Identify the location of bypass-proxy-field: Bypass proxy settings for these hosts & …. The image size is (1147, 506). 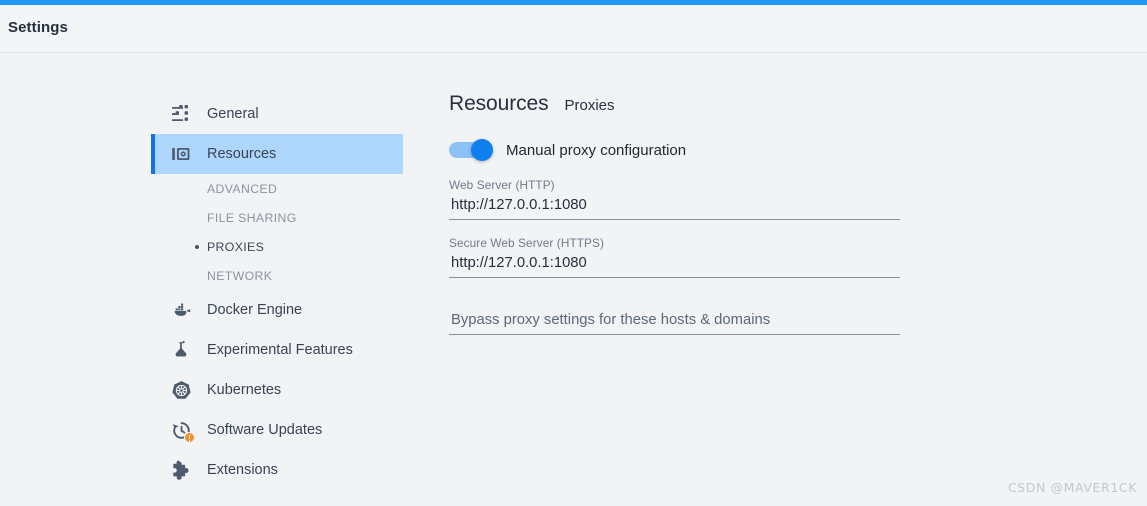
(674, 321).